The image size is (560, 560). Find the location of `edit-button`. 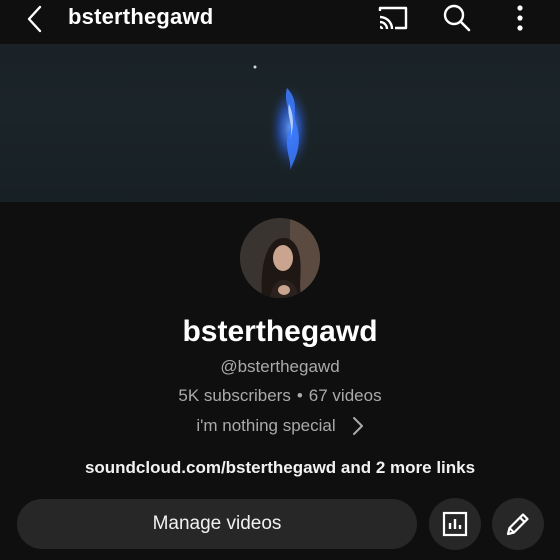

edit-button is located at coordinates (518, 524).